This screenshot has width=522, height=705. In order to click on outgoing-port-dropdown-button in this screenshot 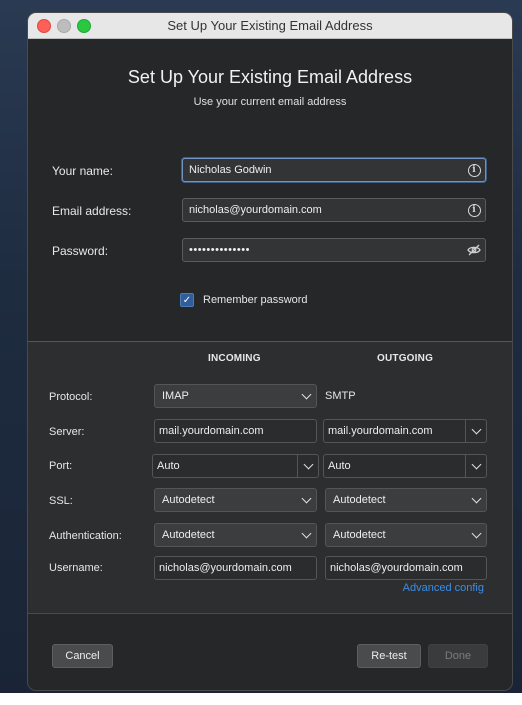, I will do `click(475, 466)`.